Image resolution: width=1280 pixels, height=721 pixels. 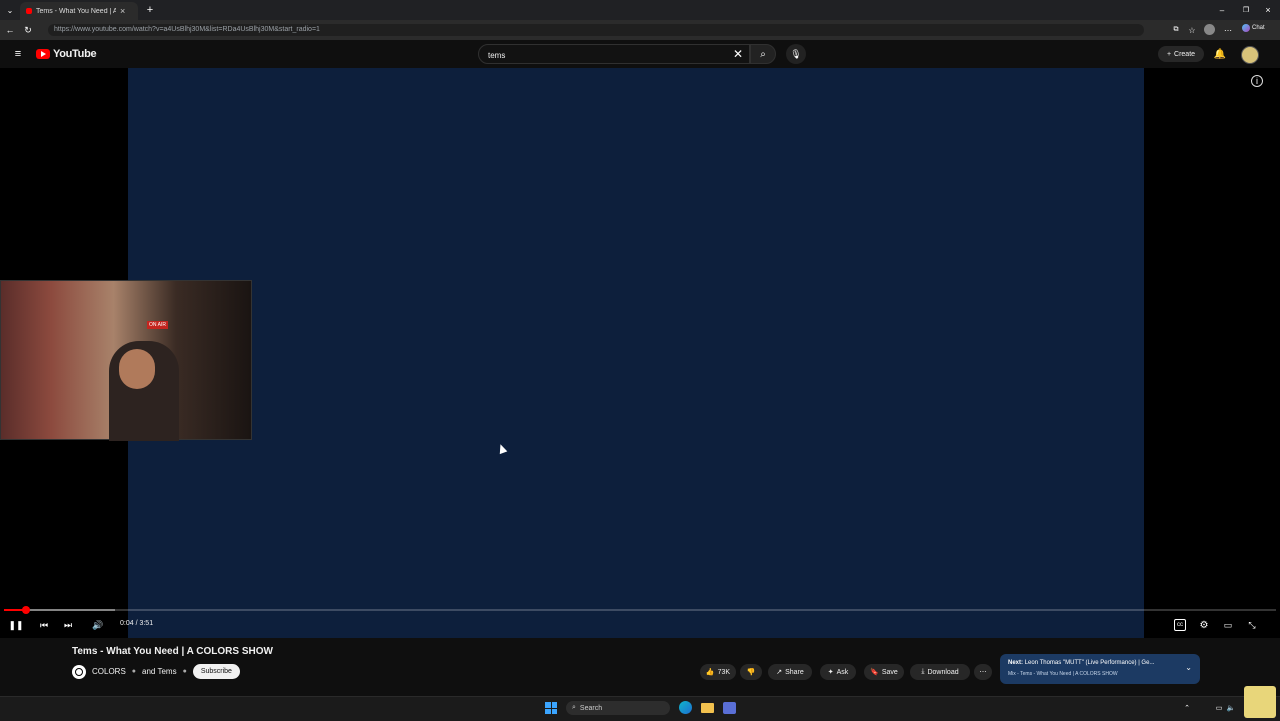 I want to click on new-tab-icon: +, so click(x=150, y=10).